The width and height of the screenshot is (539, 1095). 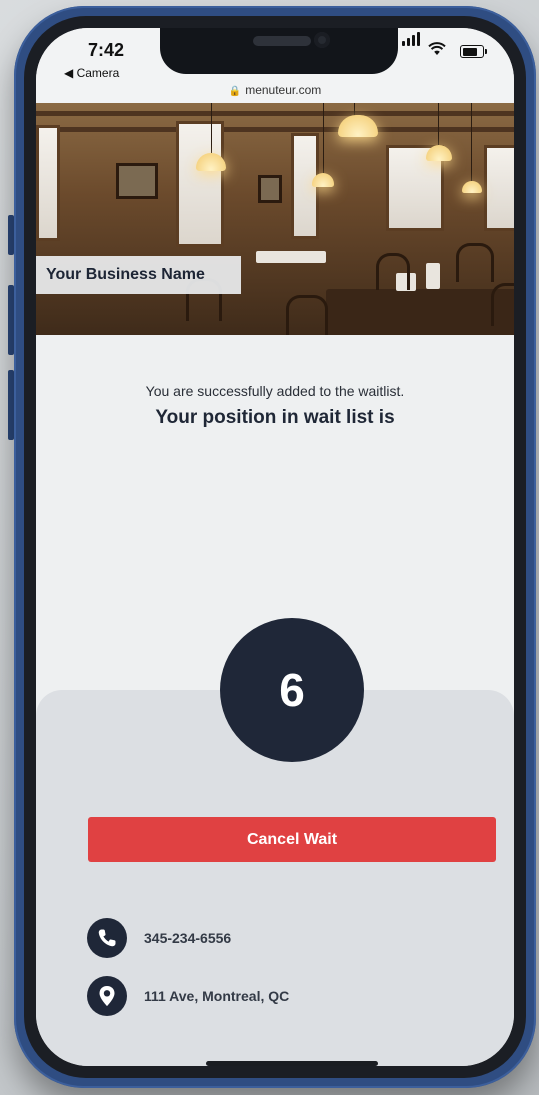 What do you see at coordinates (107, 938) in the screenshot?
I see `phone-icon` at bounding box center [107, 938].